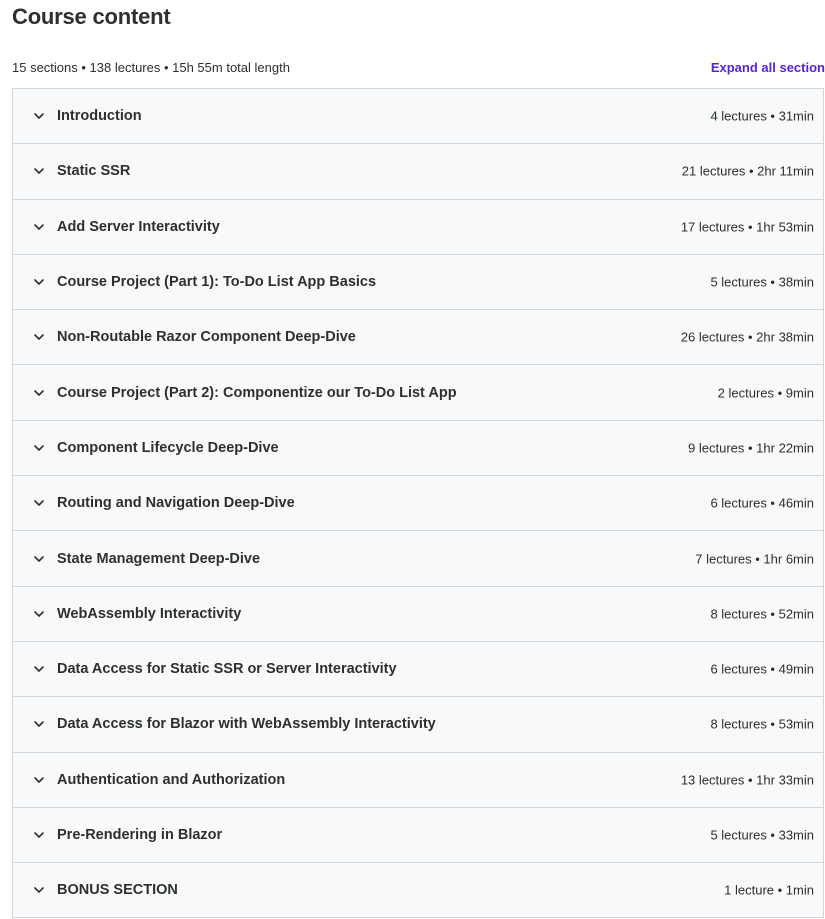  Describe the element at coordinates (762, 669) in the screenshot. I see `section-meta: 6 lectures • 49min` at that location.